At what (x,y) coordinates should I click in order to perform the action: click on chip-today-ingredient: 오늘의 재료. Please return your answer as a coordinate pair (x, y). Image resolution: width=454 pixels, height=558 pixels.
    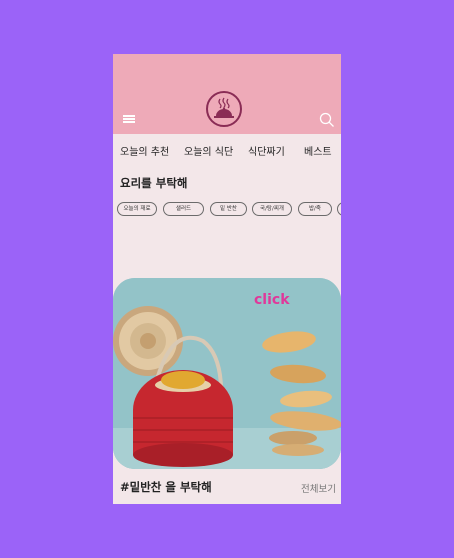
    Looking at the image, I should click on (137, 209).